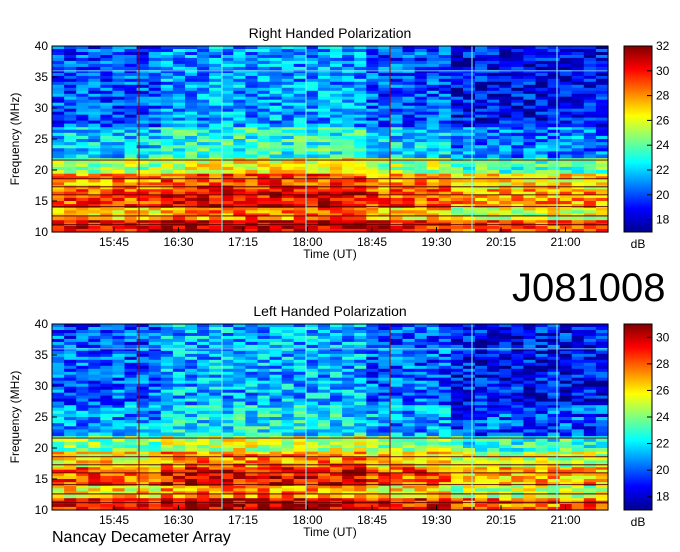 Image resolution: width=680 pixels, height=552 pixels. What do you see at coordinates (663, 145) in the screenshot?
I see `colorbar-tick-label: 24` at bounding box center [663, 145].